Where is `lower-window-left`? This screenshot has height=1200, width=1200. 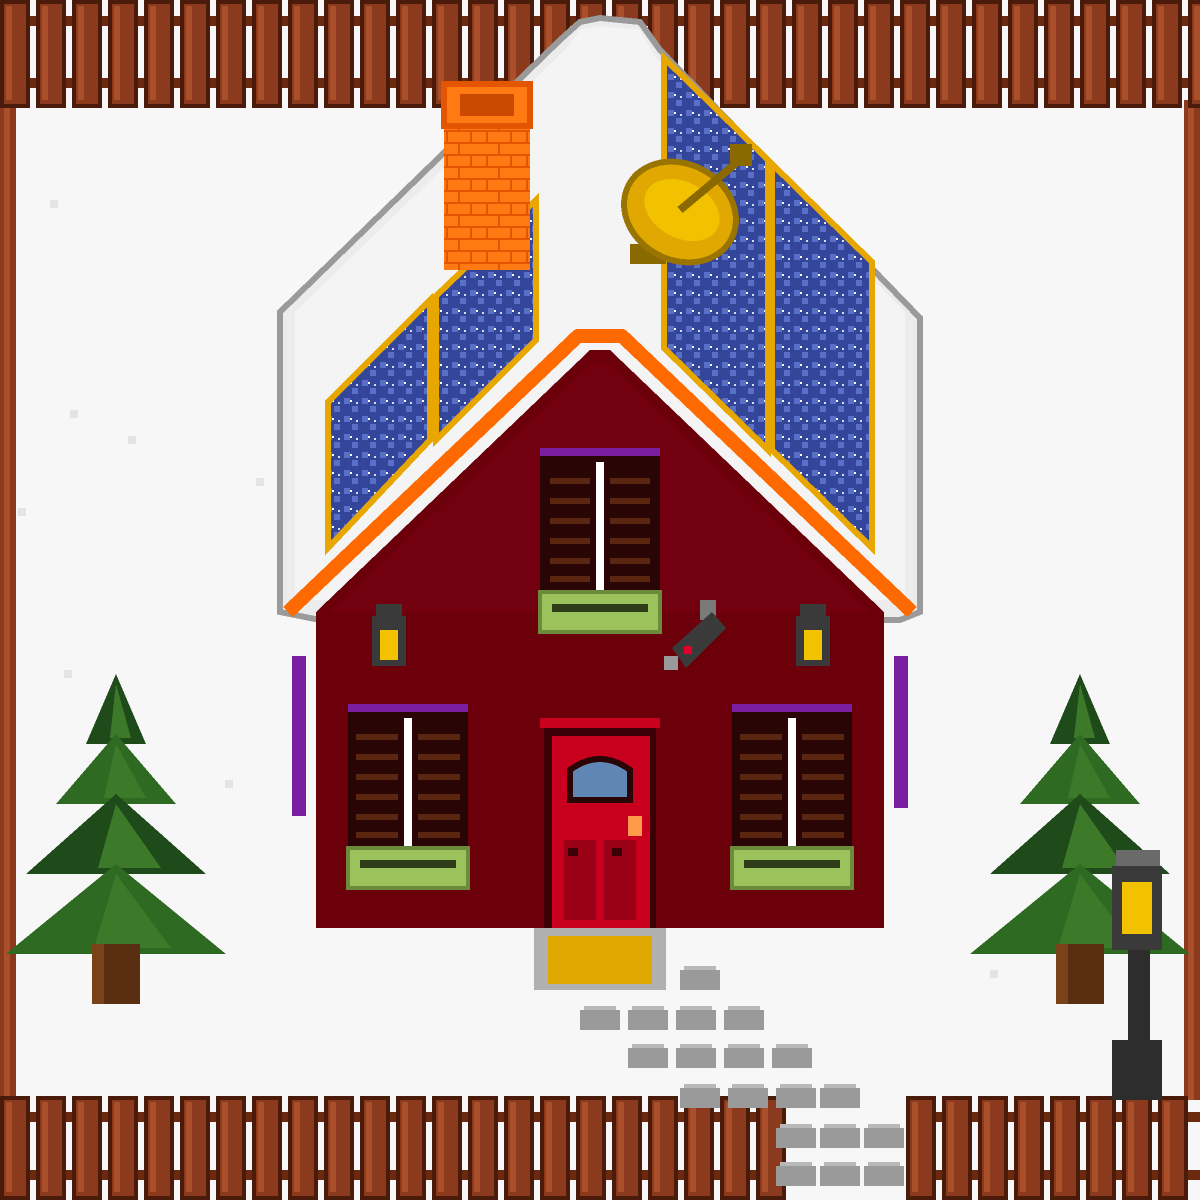 lower-window-left is located at coordinates (408, 797).